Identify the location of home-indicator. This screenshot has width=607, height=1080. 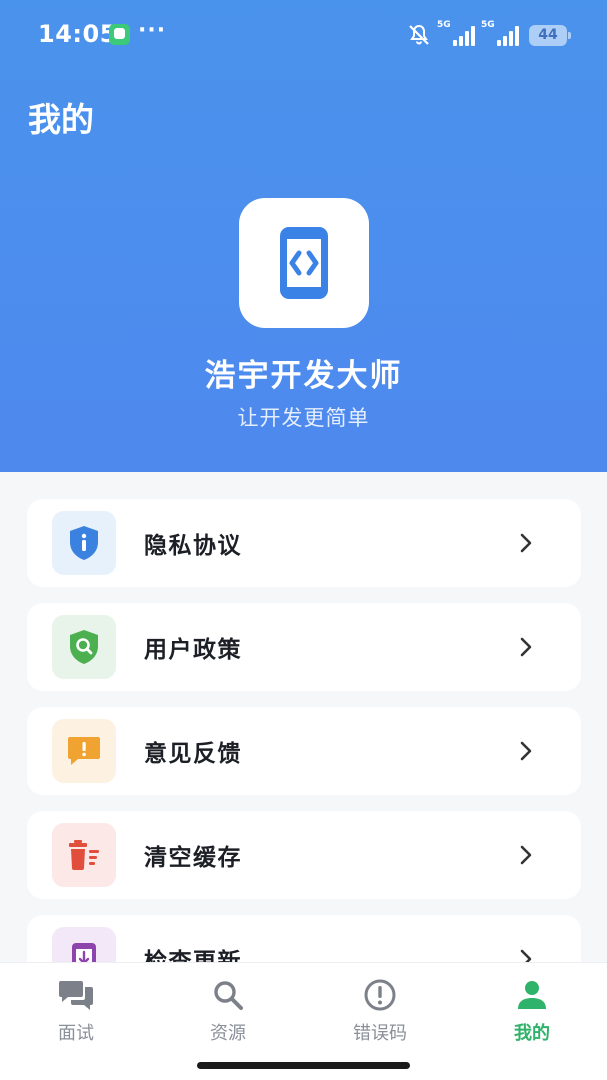
(303, 1065).